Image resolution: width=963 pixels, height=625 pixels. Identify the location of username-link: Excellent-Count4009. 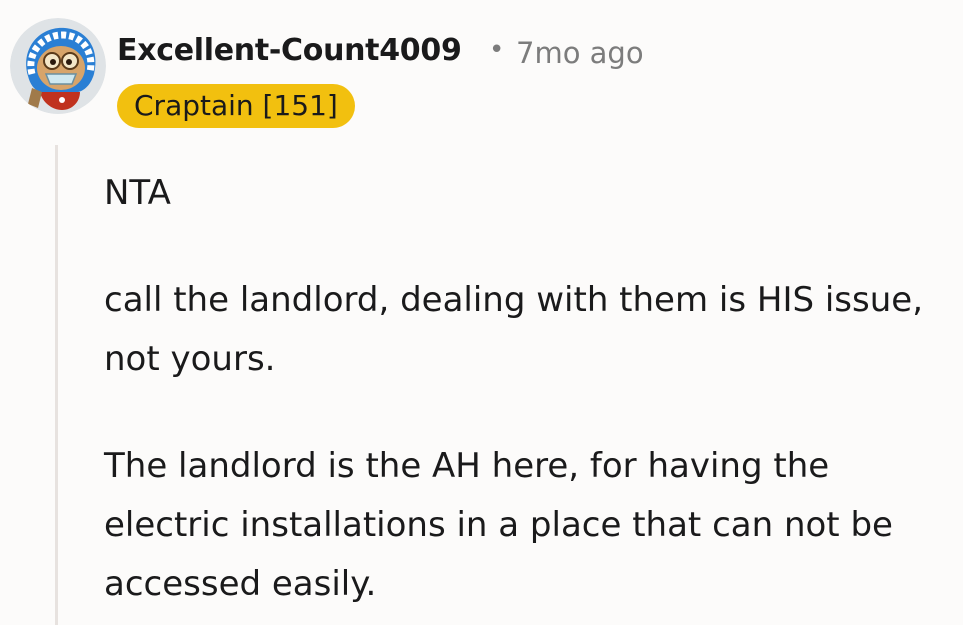
(289, 50).